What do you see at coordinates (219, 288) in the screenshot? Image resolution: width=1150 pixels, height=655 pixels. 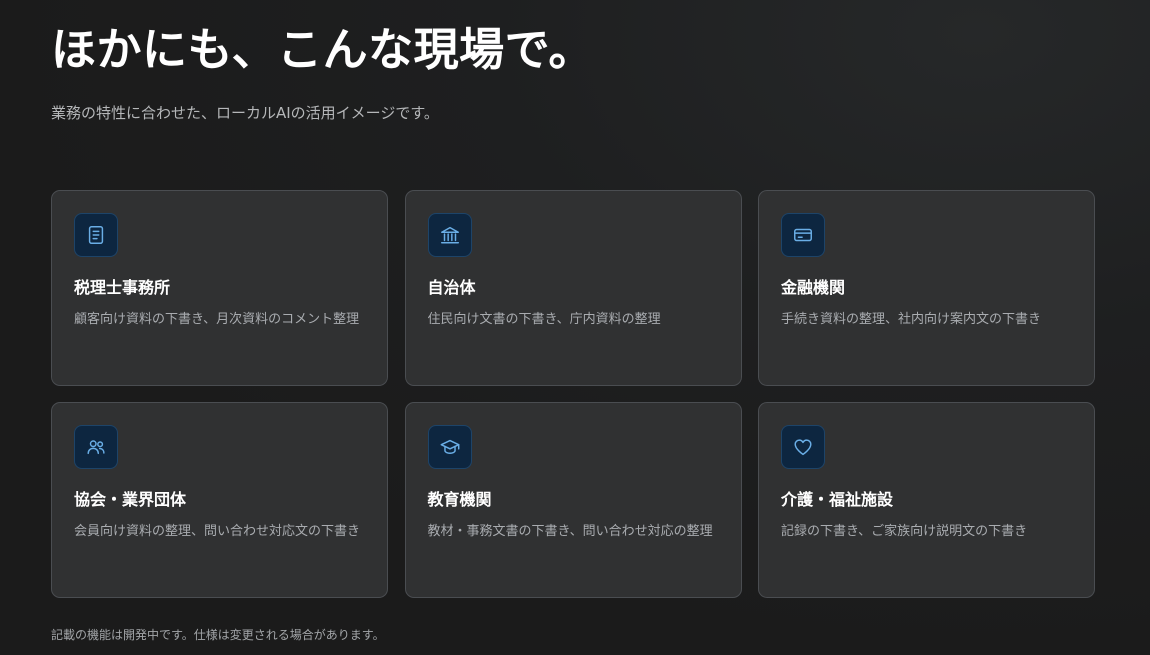 I see `use-case-card-tax-office: 税理士事務所 顧客向け資料の下書き、月次資料のコメント整理` at bounding box center [219, 288].